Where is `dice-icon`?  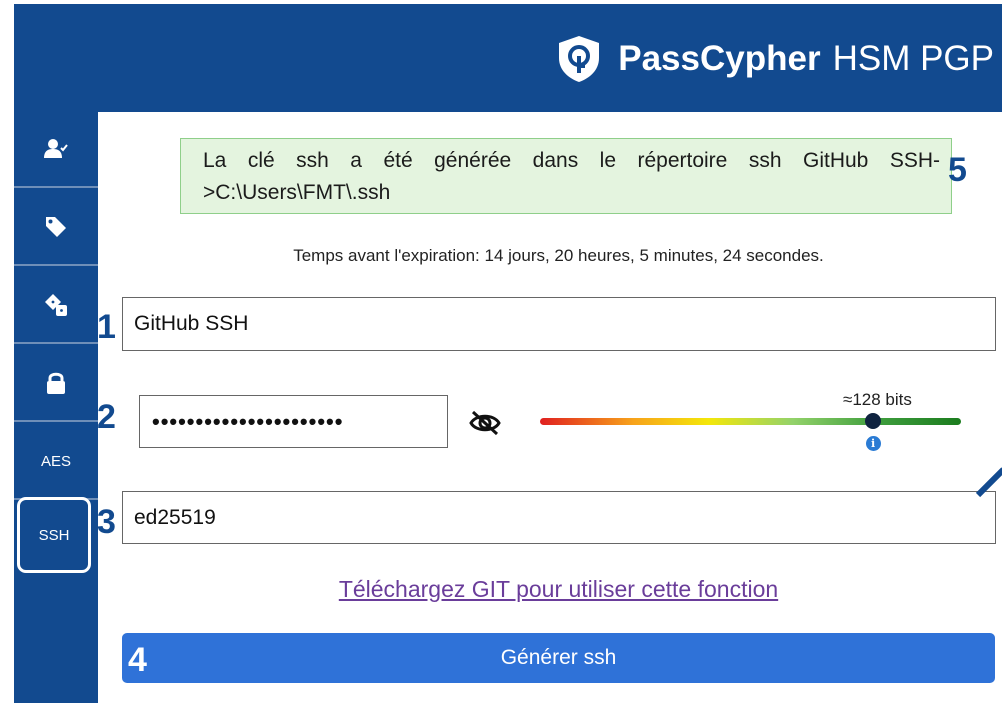 dice-icon is located at coordinates (56, 305).